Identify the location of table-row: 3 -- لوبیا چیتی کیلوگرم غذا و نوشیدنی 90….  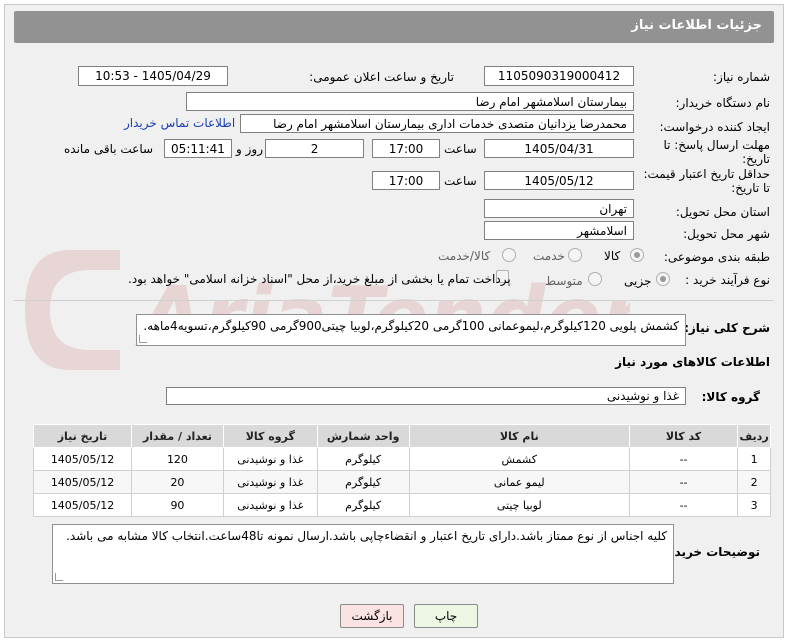
(401, 505).